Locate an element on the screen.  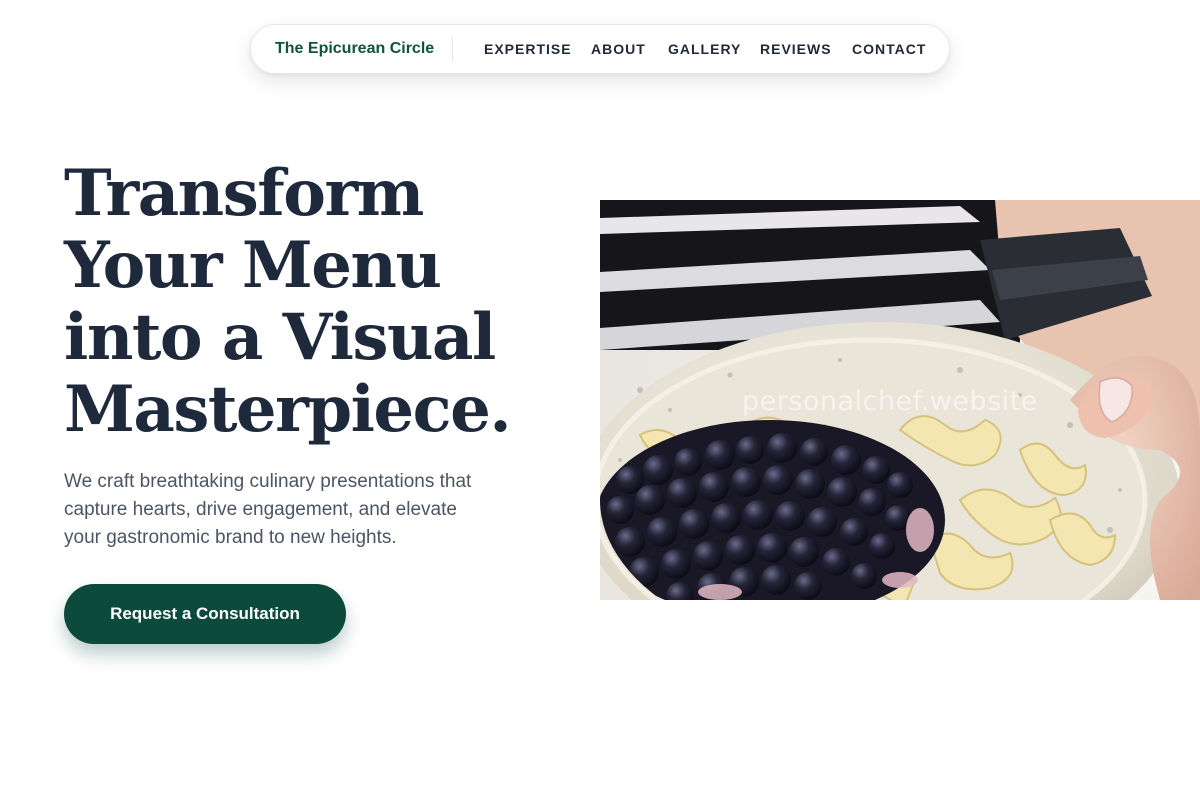
hero-title-line: Transform is located at coordinates (244, 193).